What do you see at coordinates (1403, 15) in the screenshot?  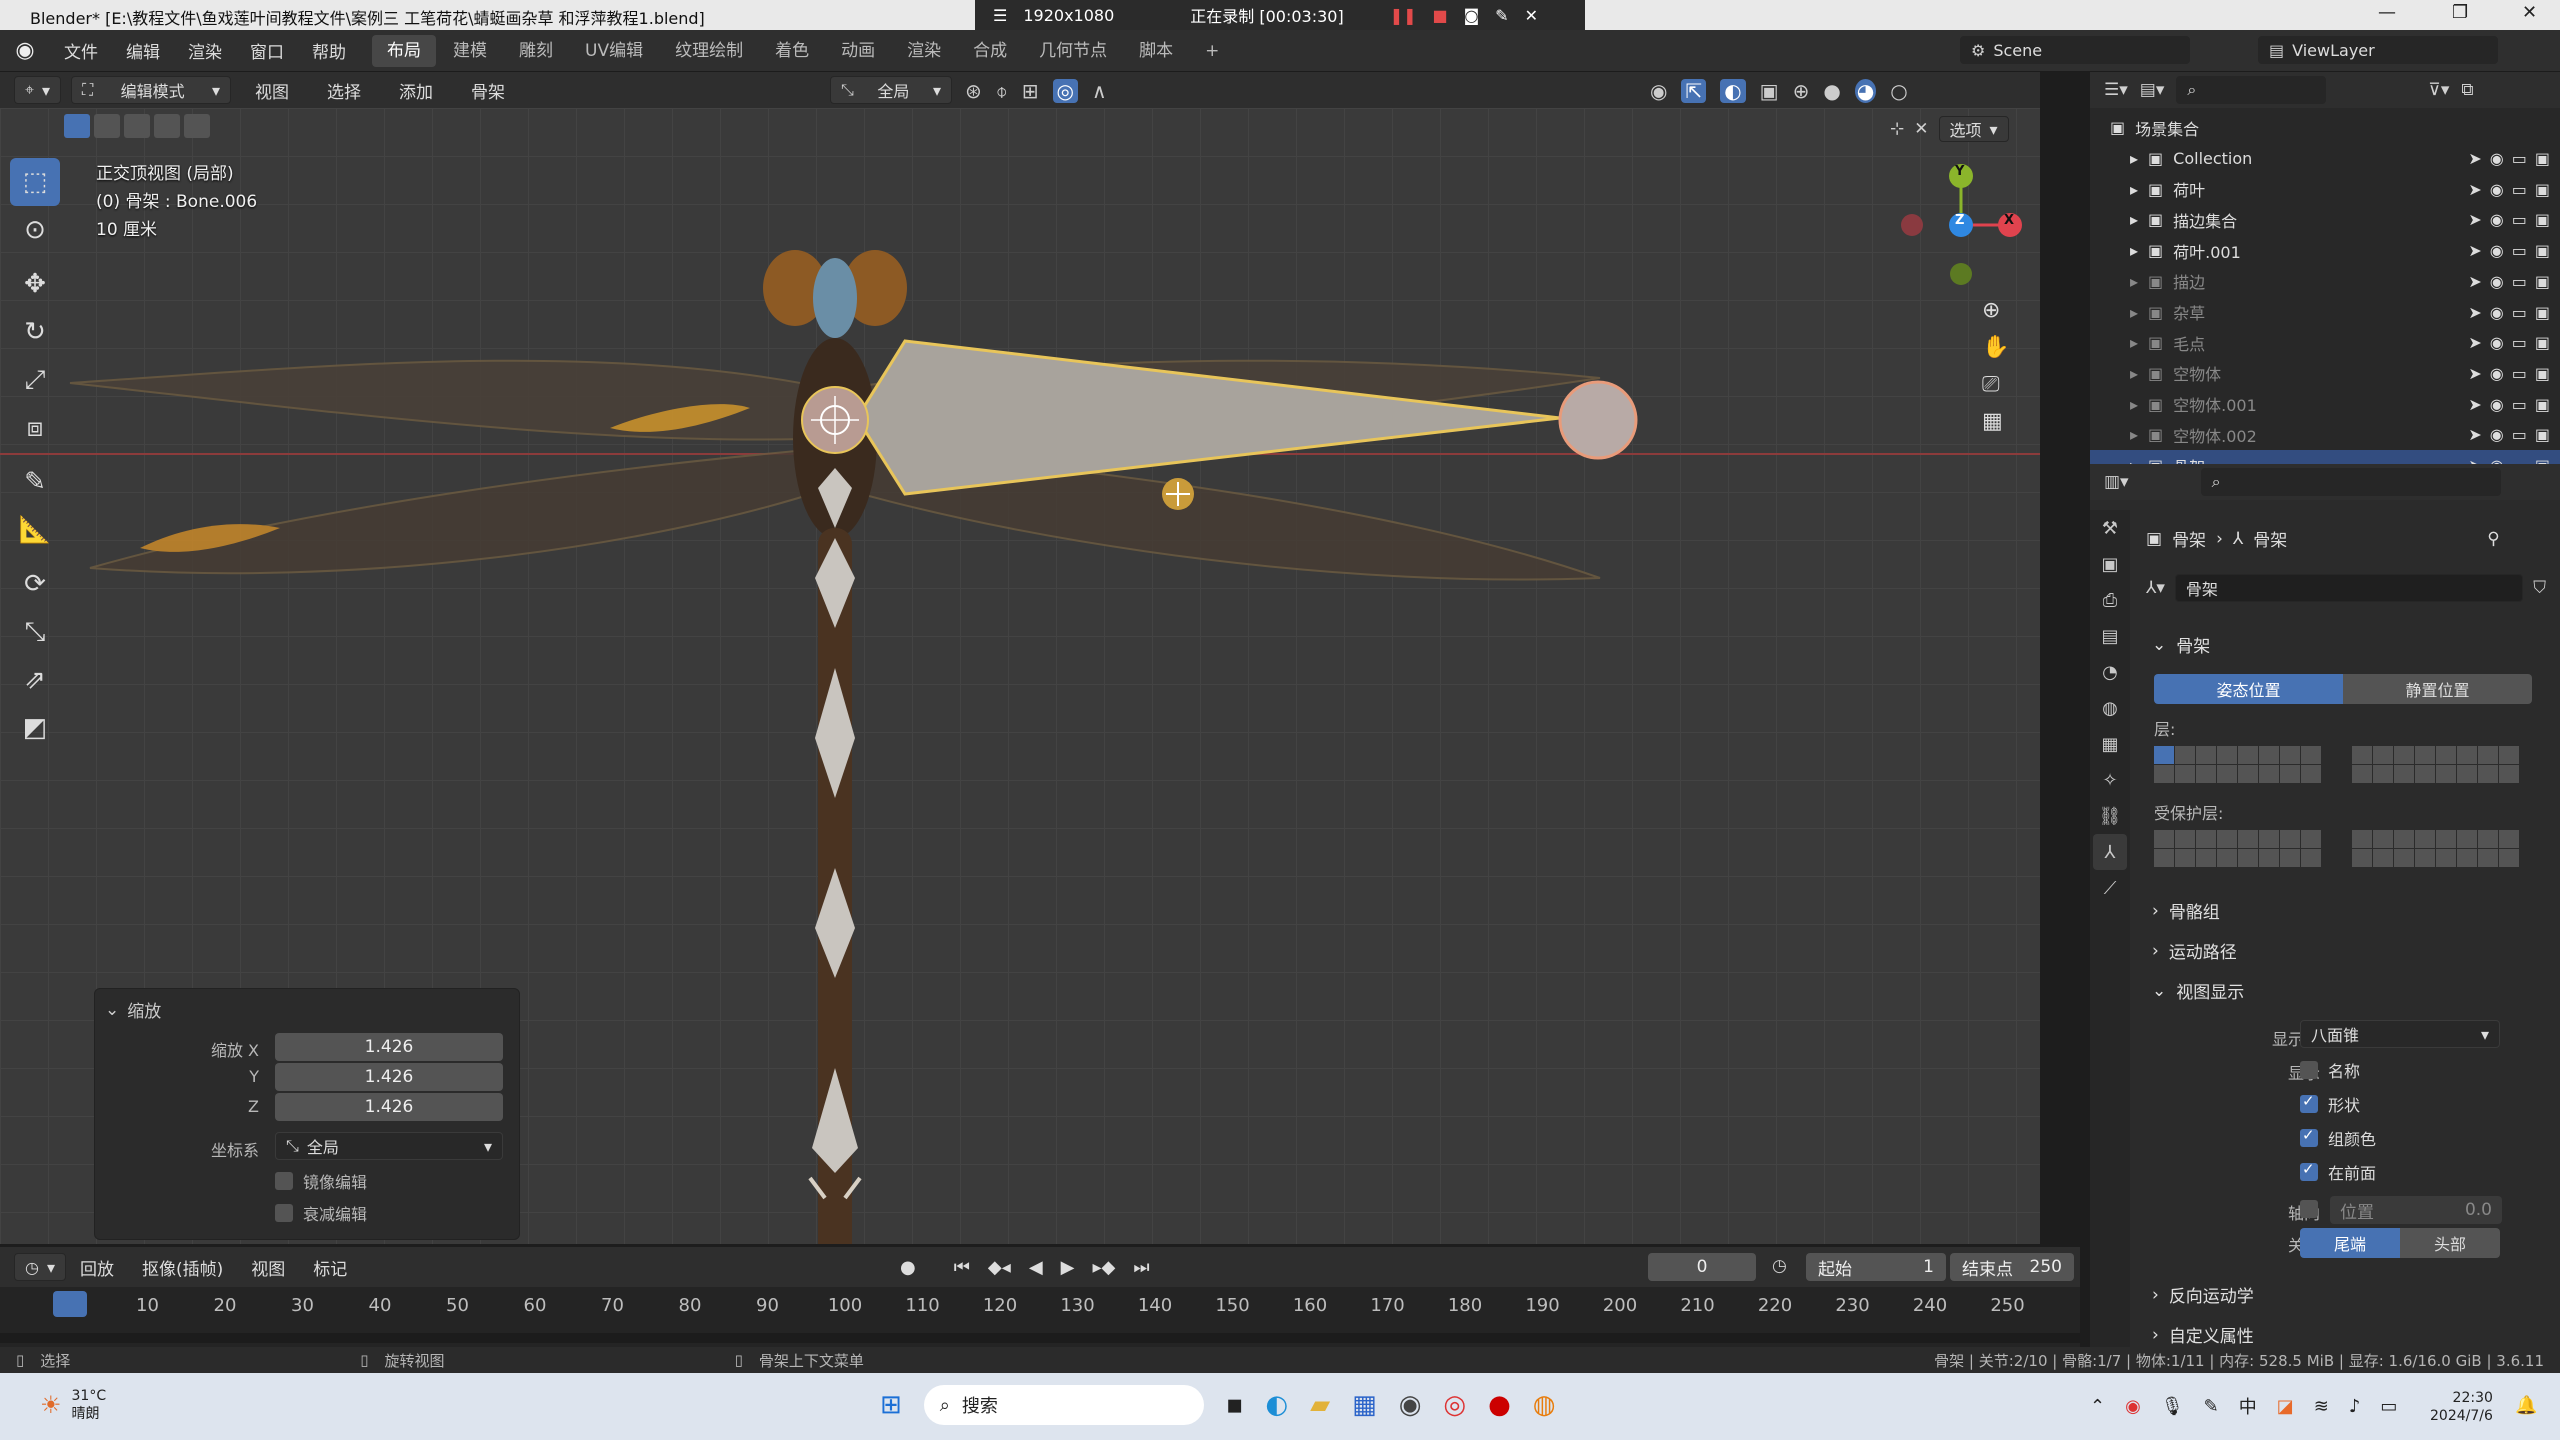 I see `pause-icon: ❚❚` at bounding box center [1403, 15].